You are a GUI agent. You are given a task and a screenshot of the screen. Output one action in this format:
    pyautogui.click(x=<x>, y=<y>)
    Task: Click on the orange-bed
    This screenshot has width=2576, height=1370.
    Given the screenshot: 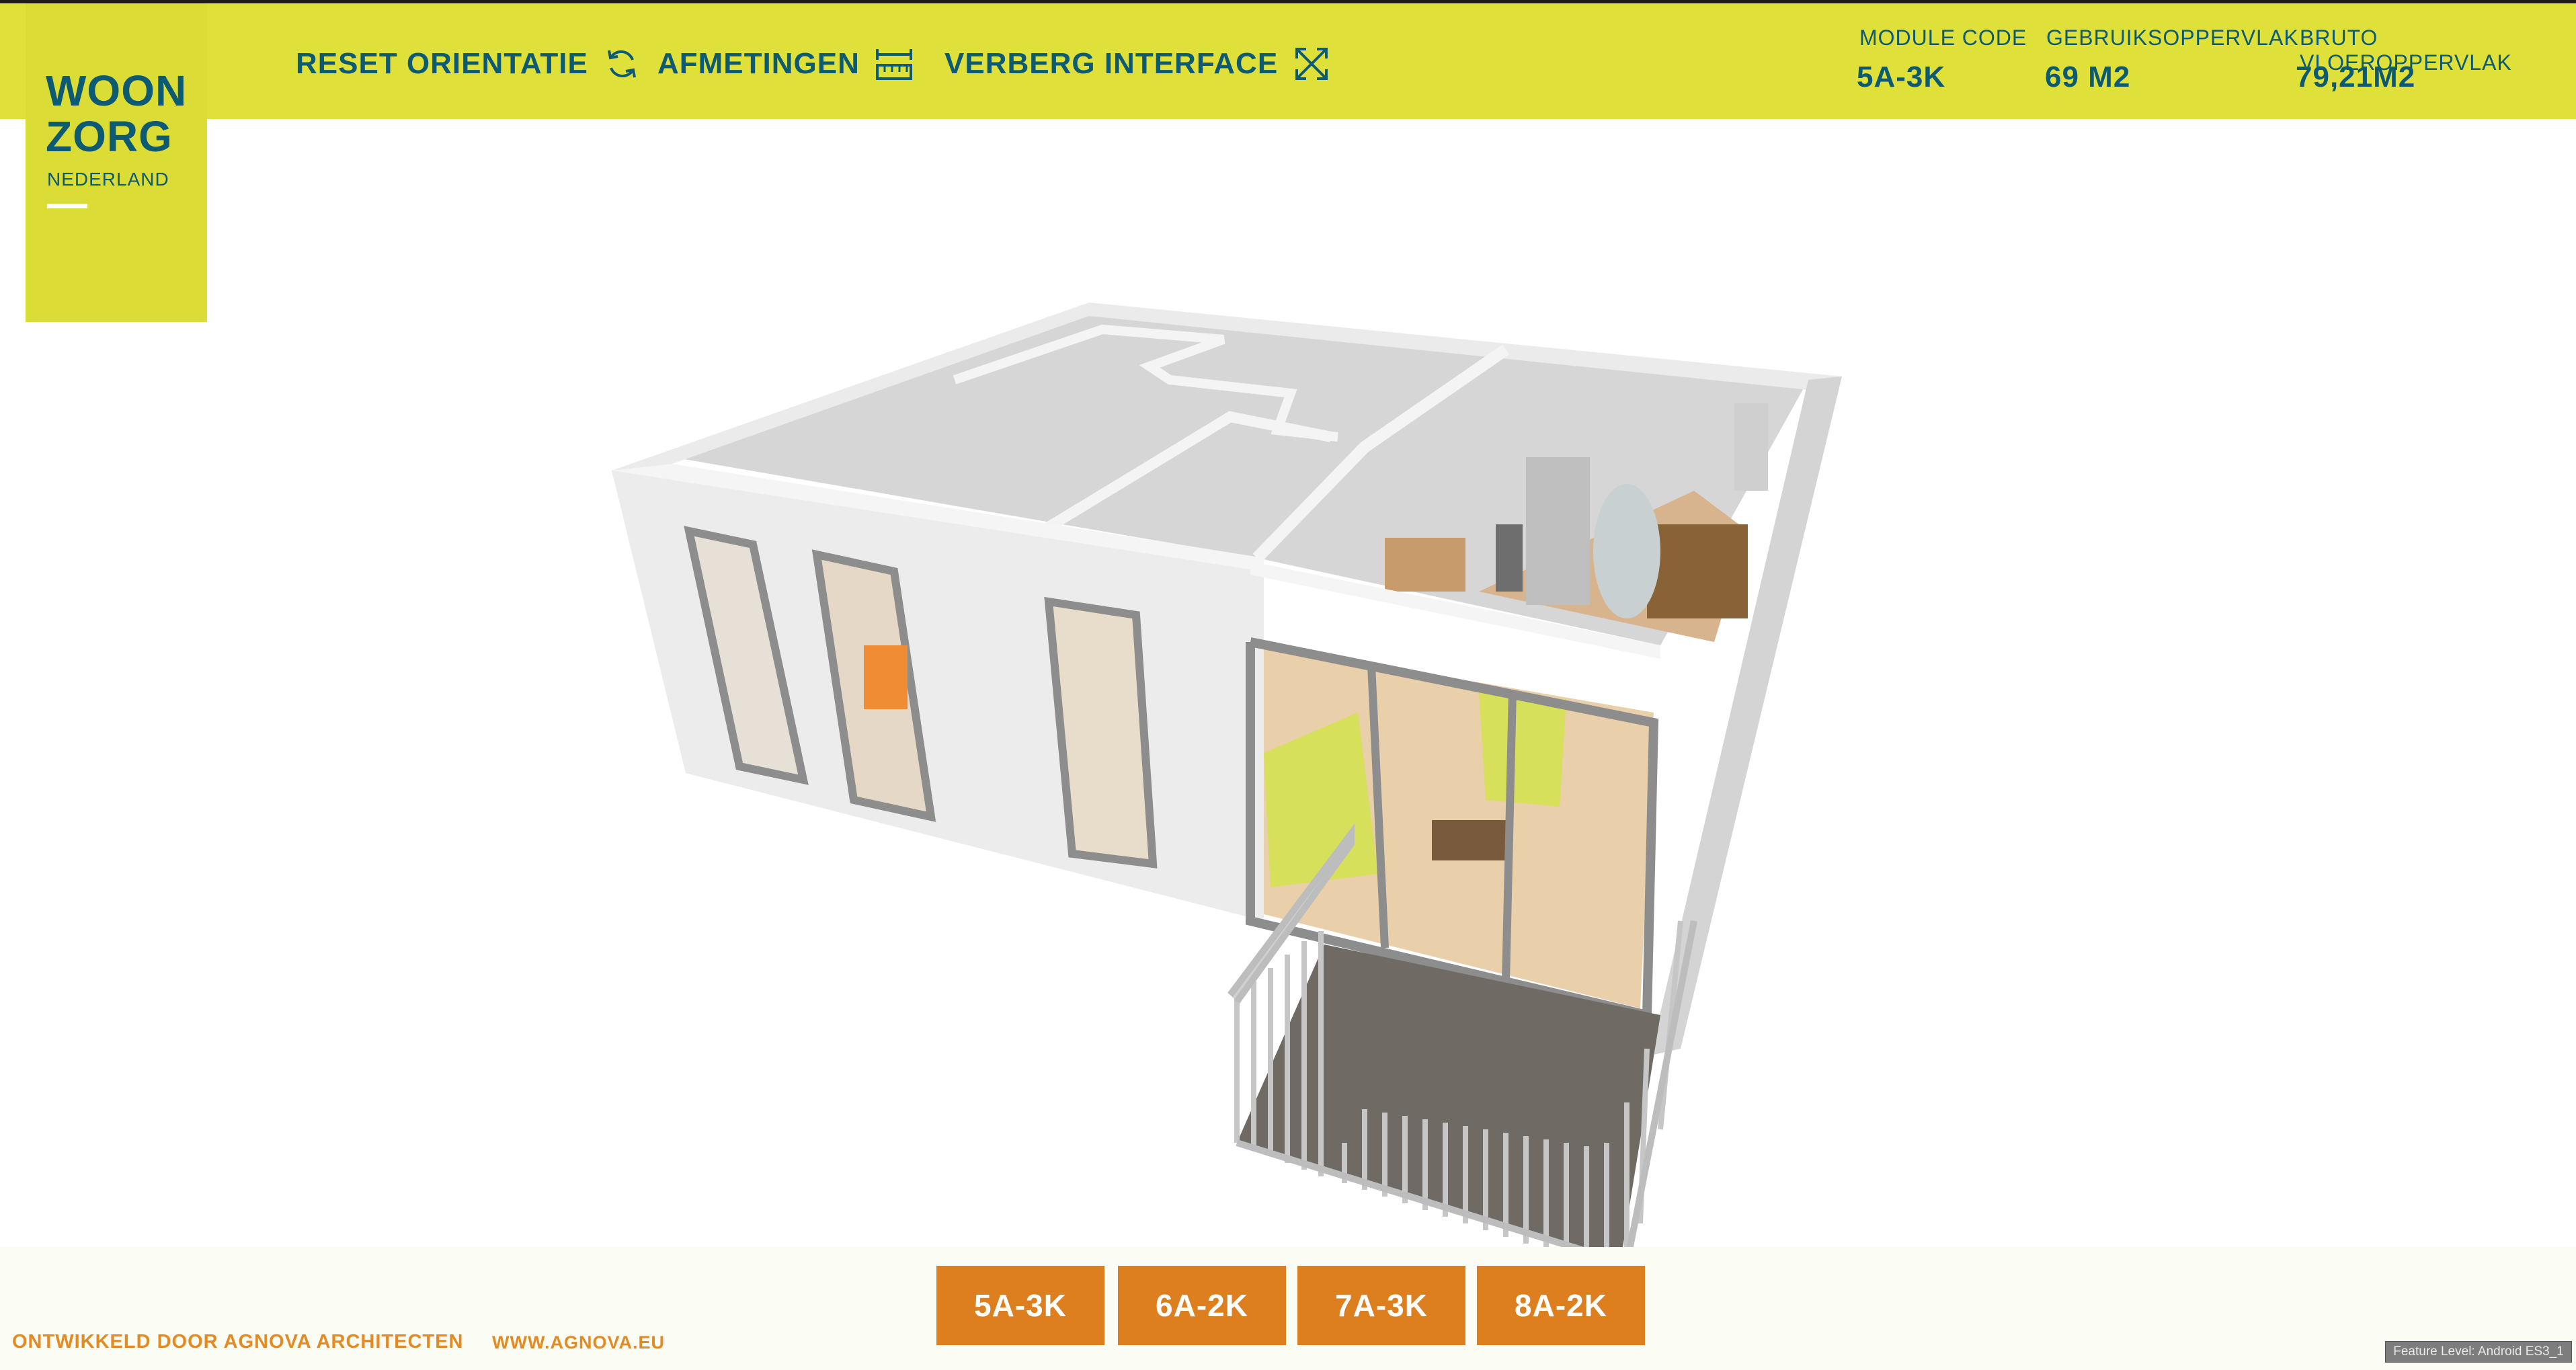 What is the action you would take?
    pyautogui.click(x=886, y=677)
    